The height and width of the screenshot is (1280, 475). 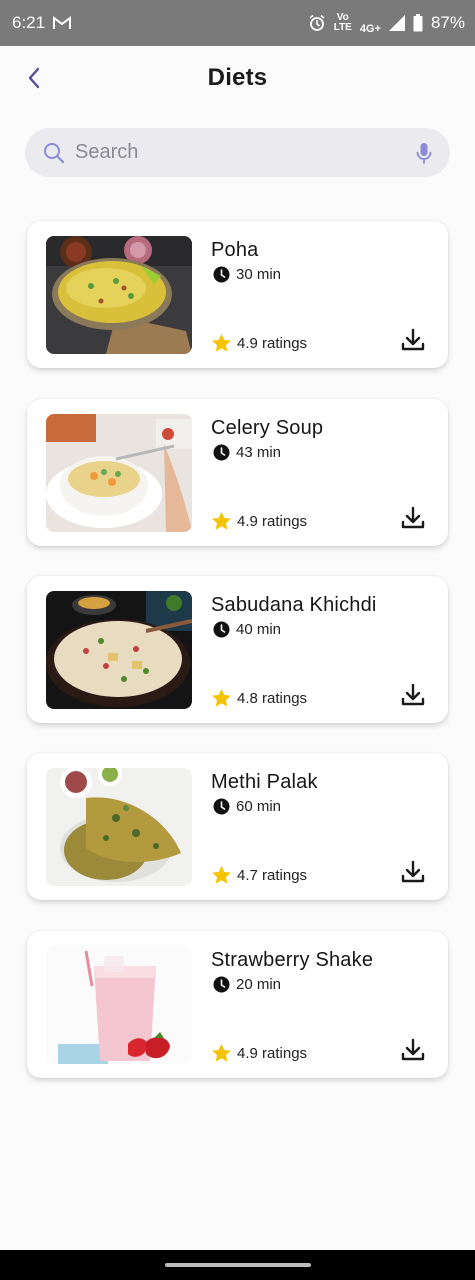 What do you see at coordinates (264, 782) in the screenshot?
I see `diet-name: Methi Palak` at bounding box center [264, 782].